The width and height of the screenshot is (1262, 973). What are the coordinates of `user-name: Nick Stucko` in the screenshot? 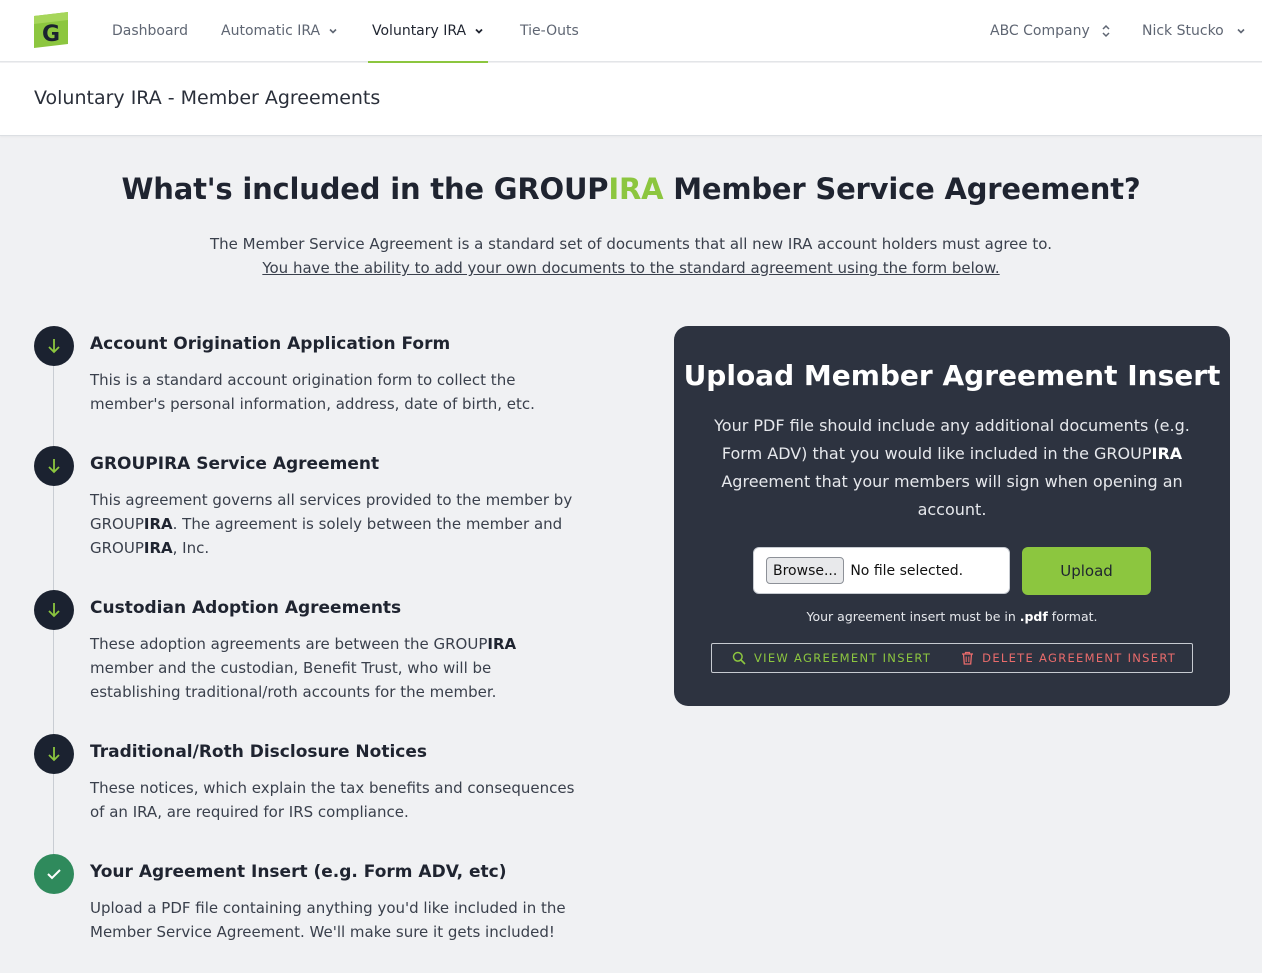 It's located at (1183, 31).